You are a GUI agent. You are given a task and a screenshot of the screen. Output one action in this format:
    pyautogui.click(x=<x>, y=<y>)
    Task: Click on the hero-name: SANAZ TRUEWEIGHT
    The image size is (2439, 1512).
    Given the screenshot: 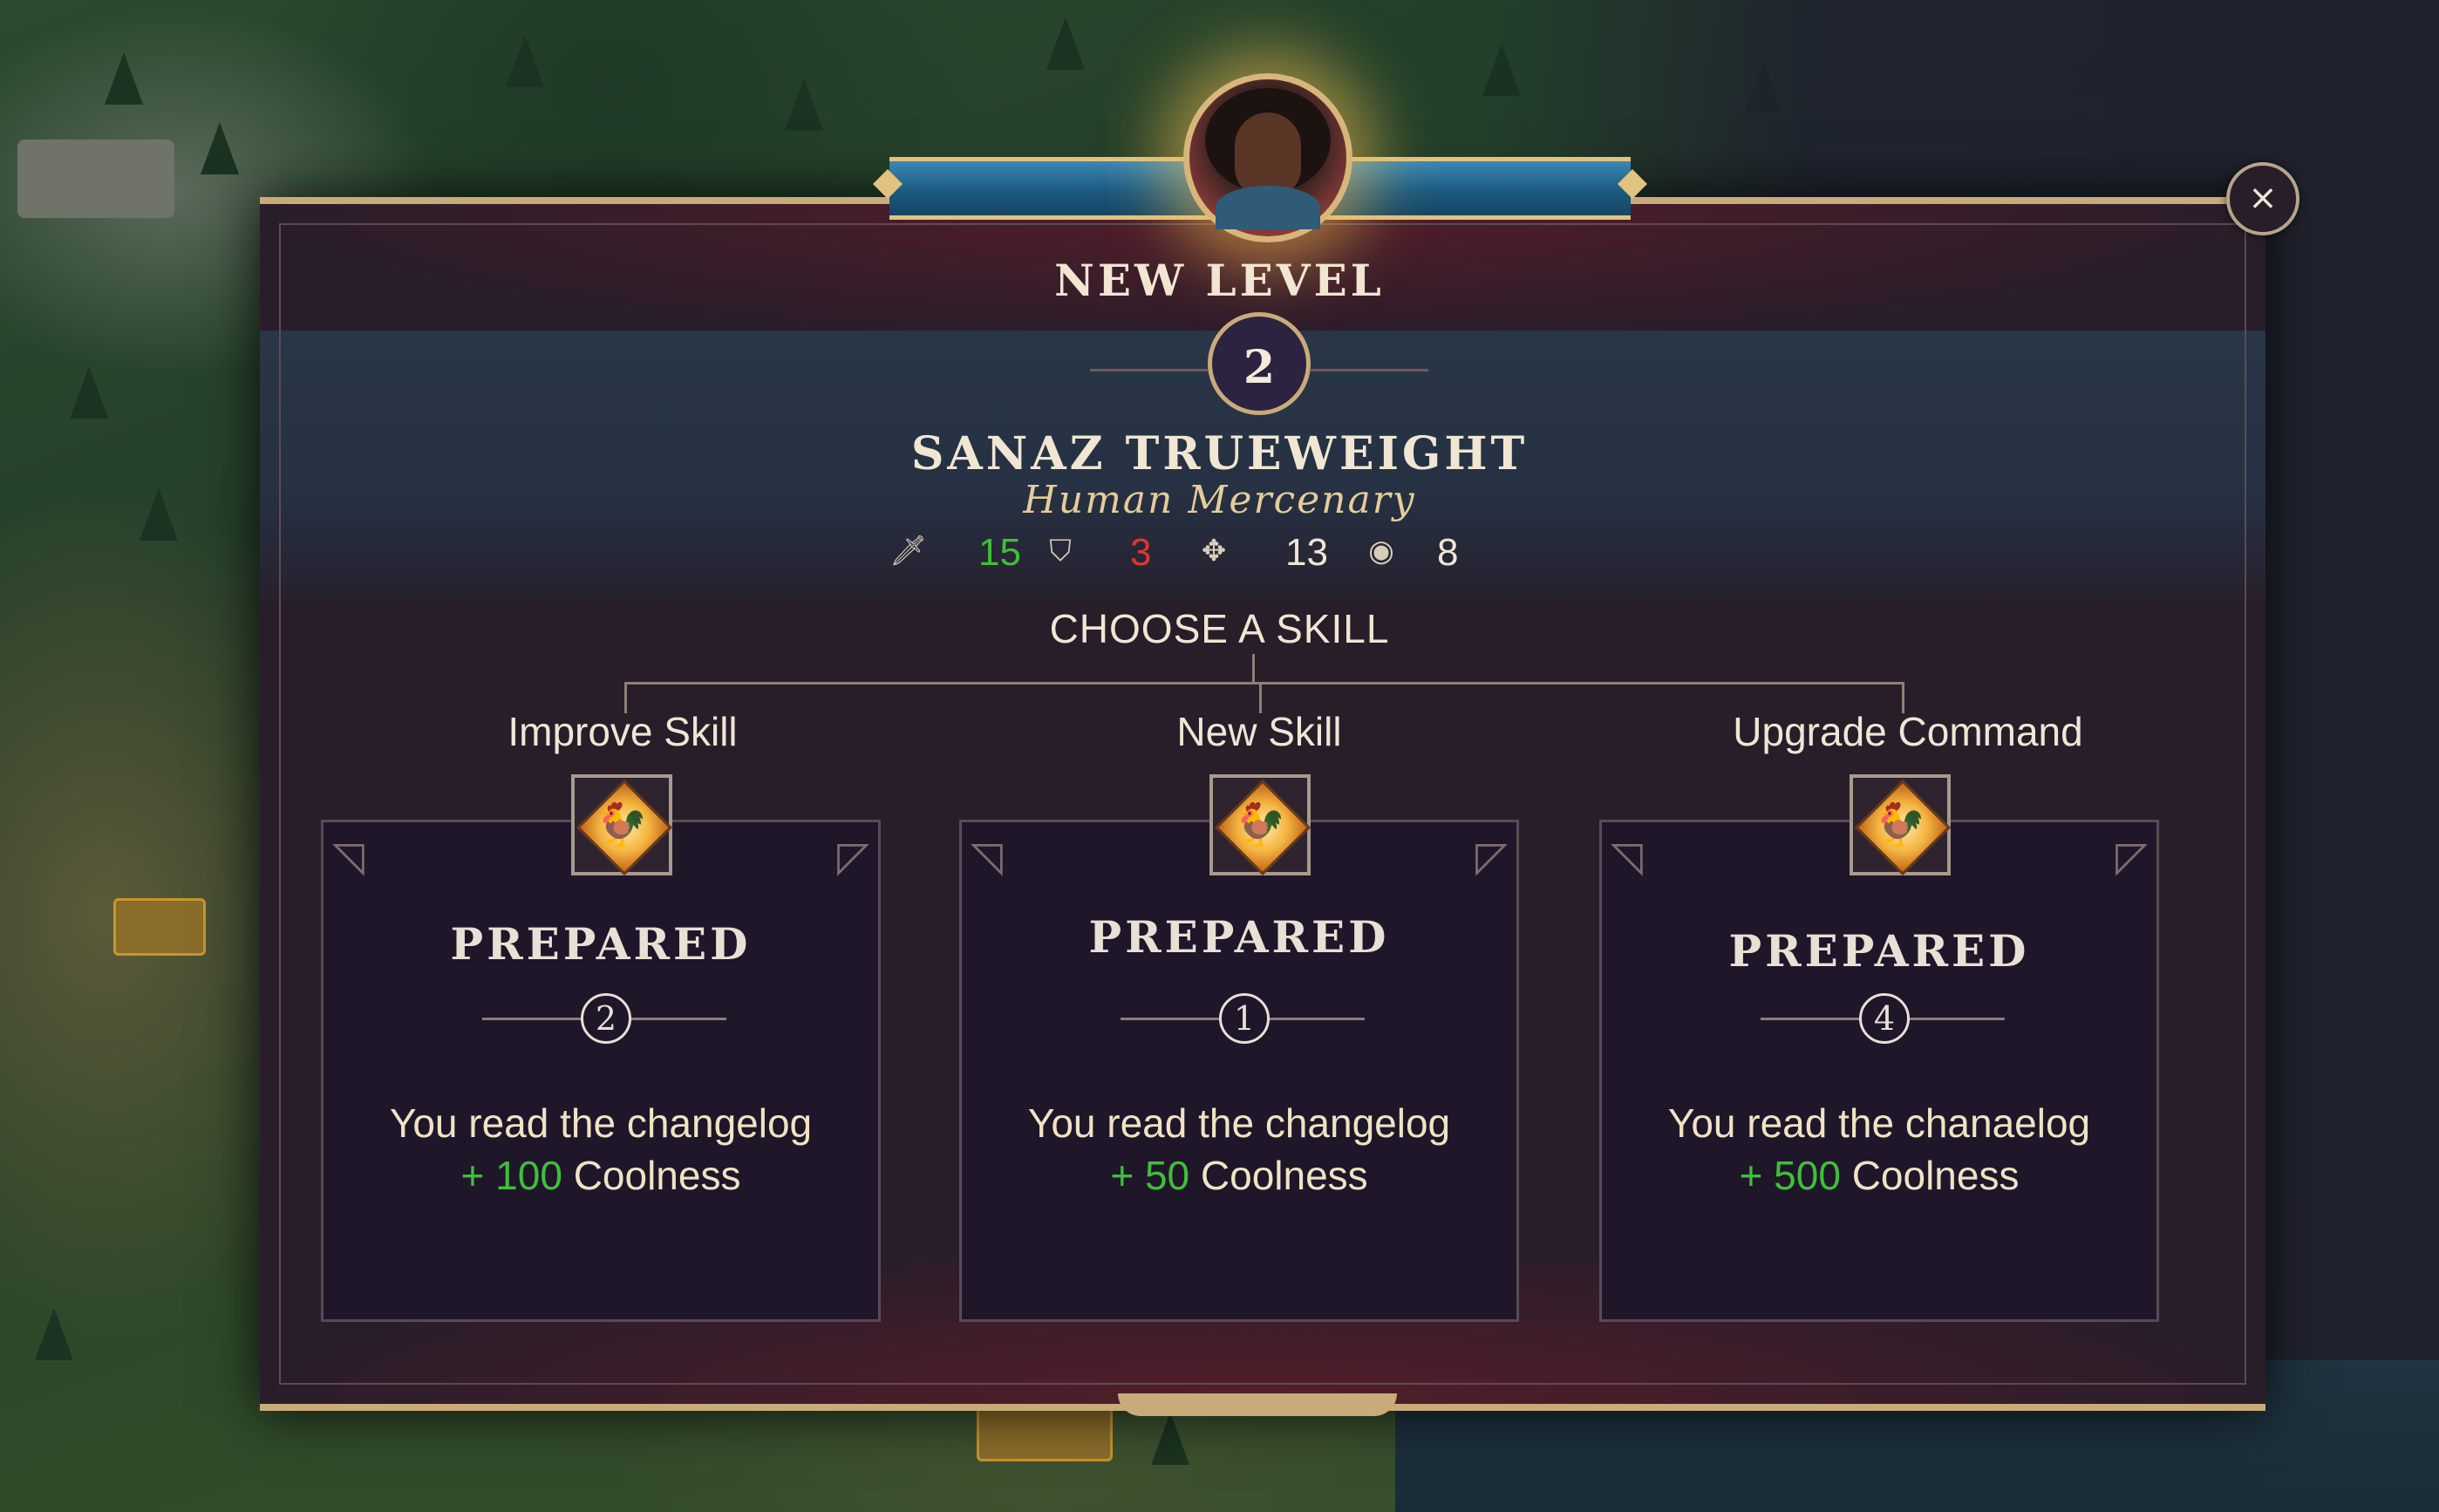 What is the action you would take?
    pyautogui.click(x=1219, y=453)
    